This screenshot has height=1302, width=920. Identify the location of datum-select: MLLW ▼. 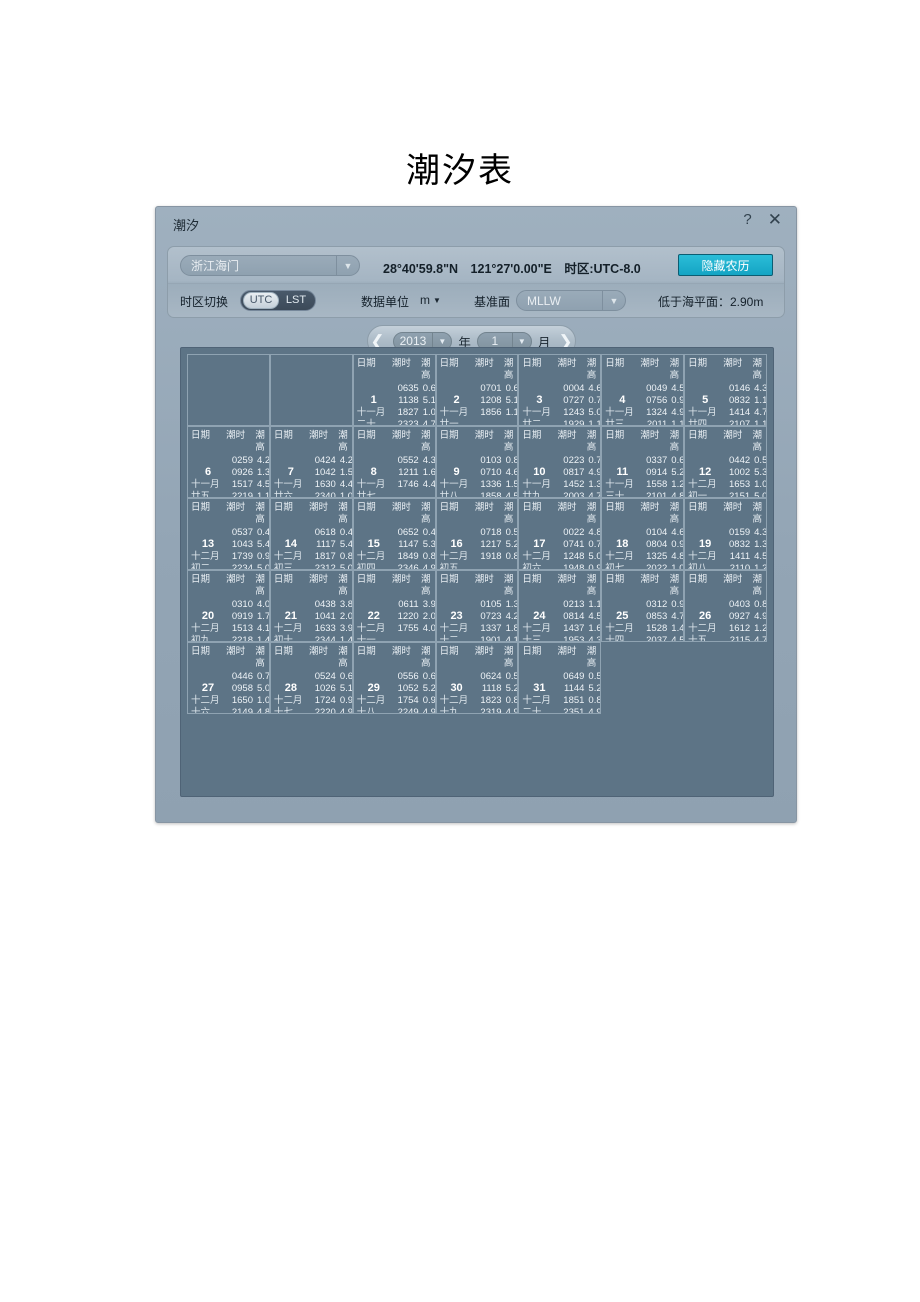
(571, 300).